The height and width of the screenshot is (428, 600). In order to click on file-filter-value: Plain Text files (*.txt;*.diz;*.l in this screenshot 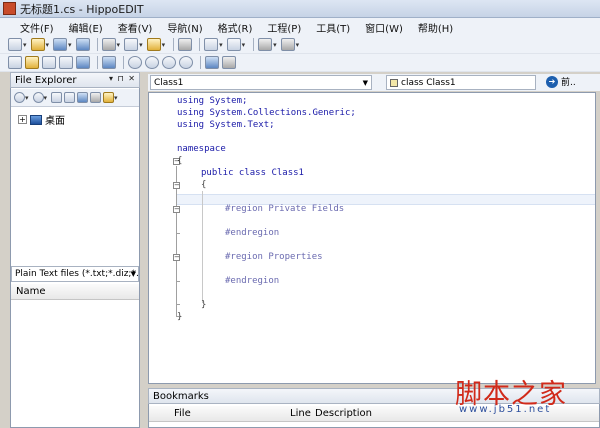, I will do `click(77, 274)`.